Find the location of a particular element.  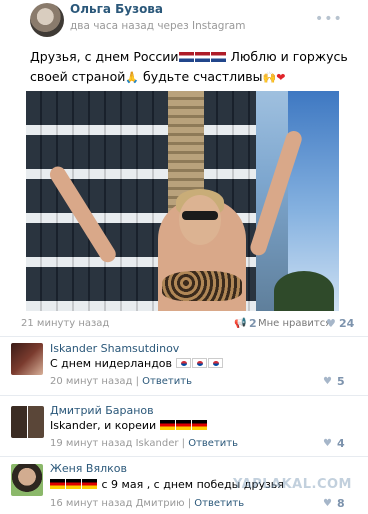

post-text-part3: своей страной is located at coordinates (78, 76).